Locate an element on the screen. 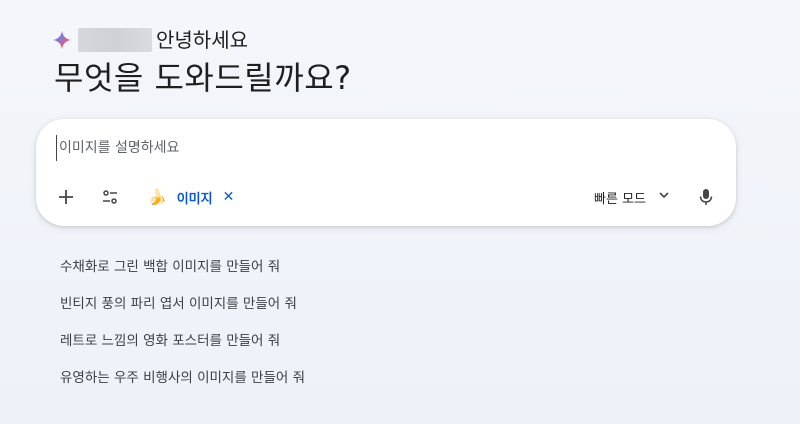 The image size is (800, 424). banana-icon: 🍌 is located at coordinates (157, 197).